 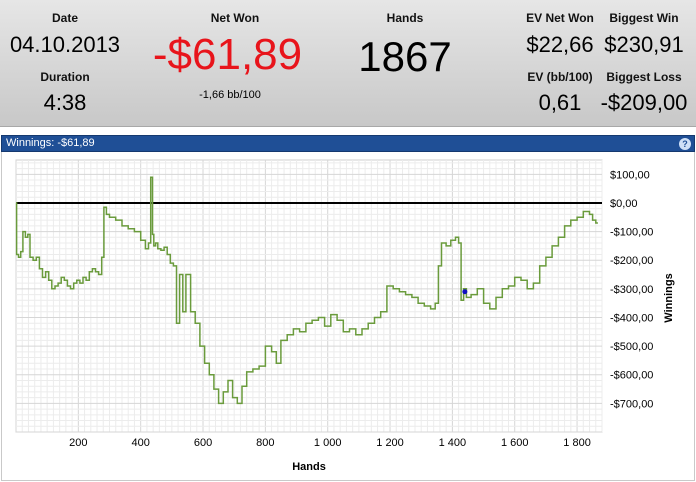 I want to click on x-tick-label: 1 000, so click(x=328, y=443).